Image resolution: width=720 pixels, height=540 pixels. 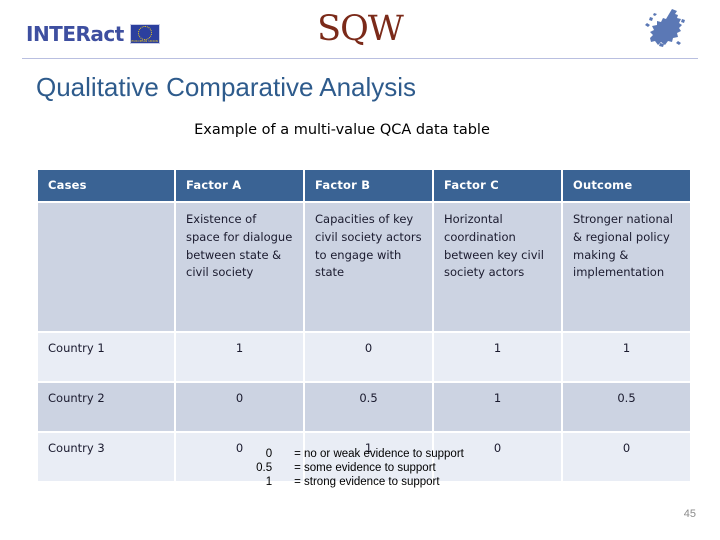 I want to click on legend-row: 0.5 = some evidence to support, so click(x=360, y=469).